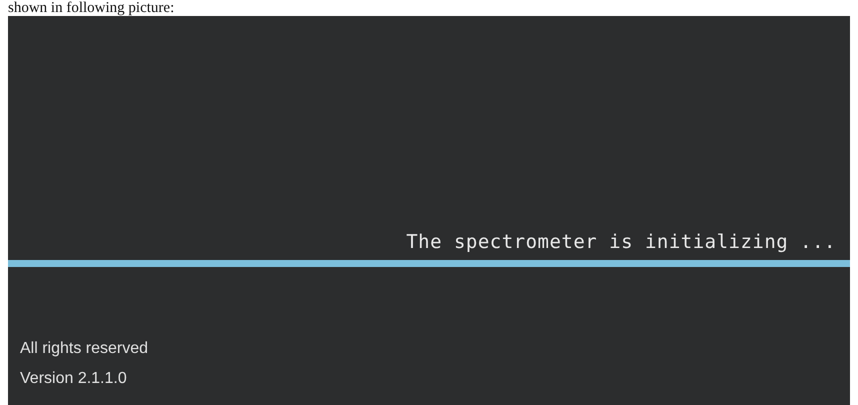  I want to click on footer-text: Version 2.1.1.0, so click(73, 379).